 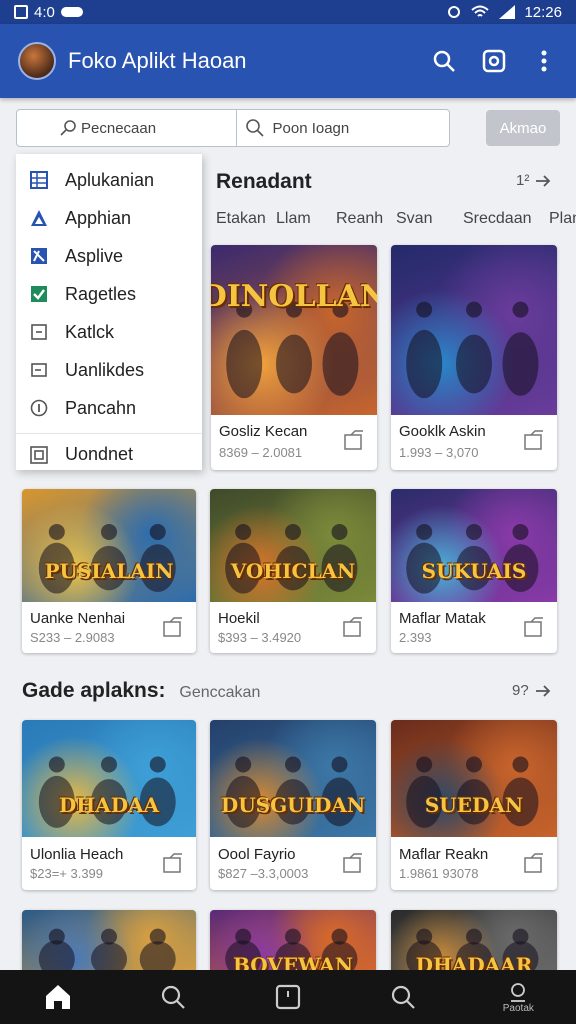 I want to click on bottom-nav: Paotak, so click(x=288, y=997).